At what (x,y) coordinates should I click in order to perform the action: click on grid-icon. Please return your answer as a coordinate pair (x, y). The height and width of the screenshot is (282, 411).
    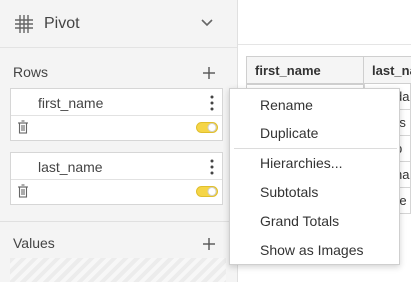
    Looking at the image, I should click on (24, 24).